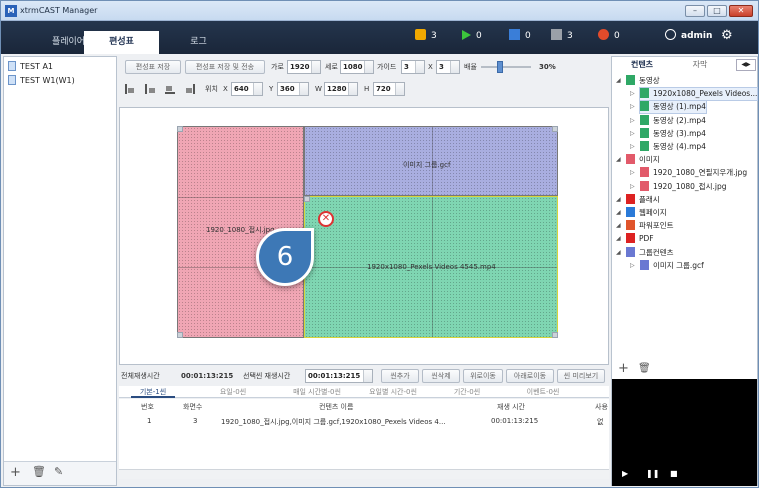  I want to click on content-tree-item: ▷ 이미지 그룹.gcf, so click(667, 265).